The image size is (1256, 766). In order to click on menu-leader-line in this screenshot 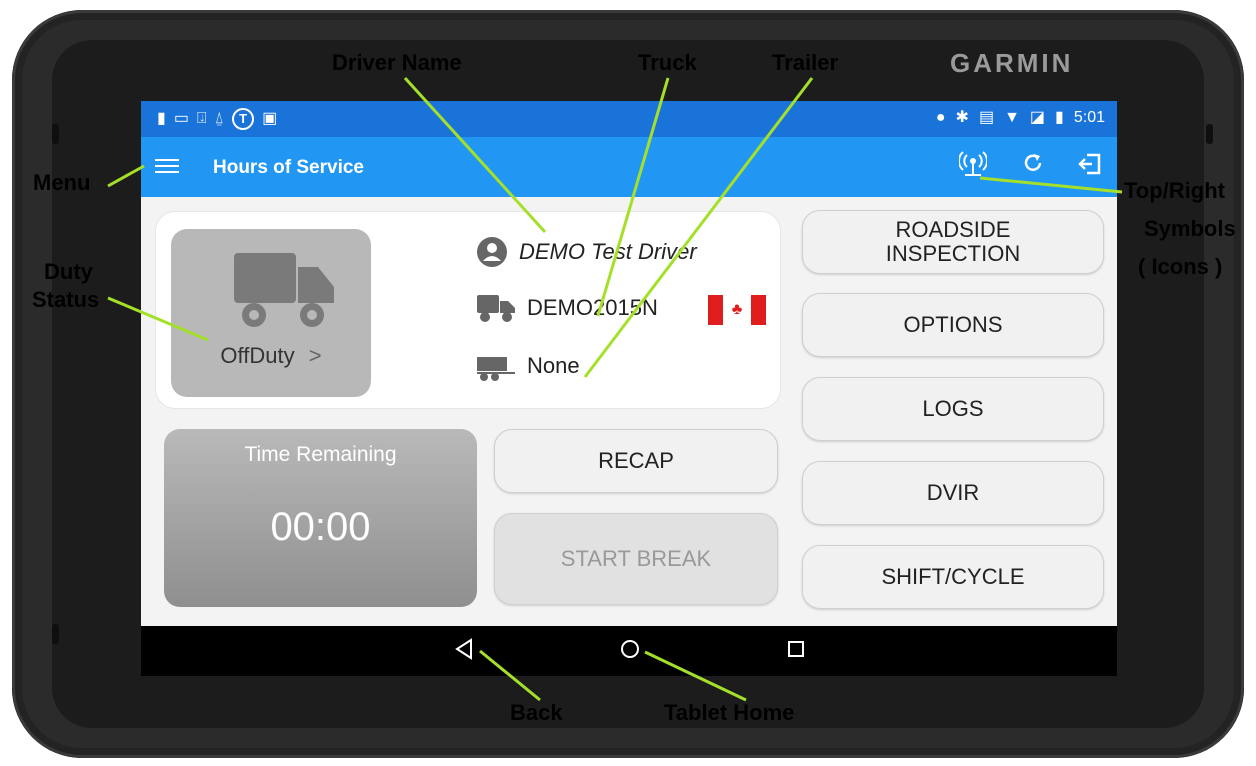, I will do `click(126, 176)`.